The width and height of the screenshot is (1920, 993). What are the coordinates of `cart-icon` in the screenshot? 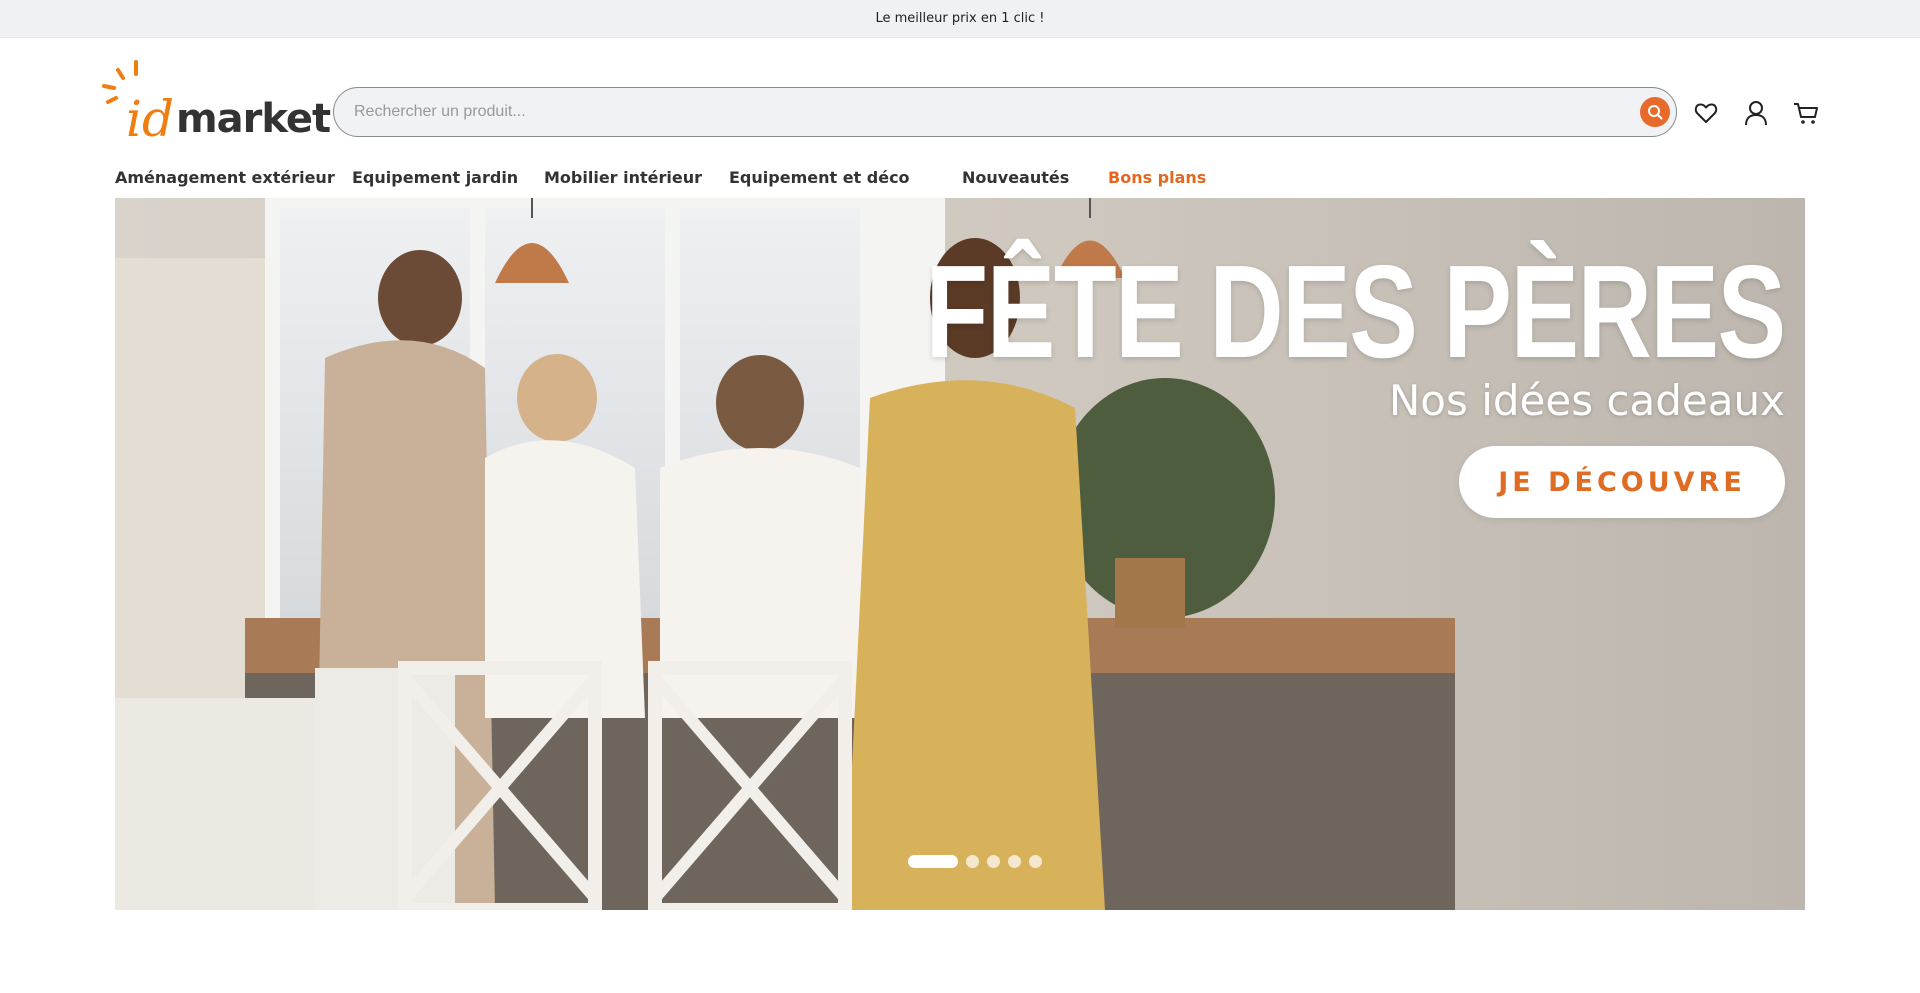 It's located at (1806, 113).